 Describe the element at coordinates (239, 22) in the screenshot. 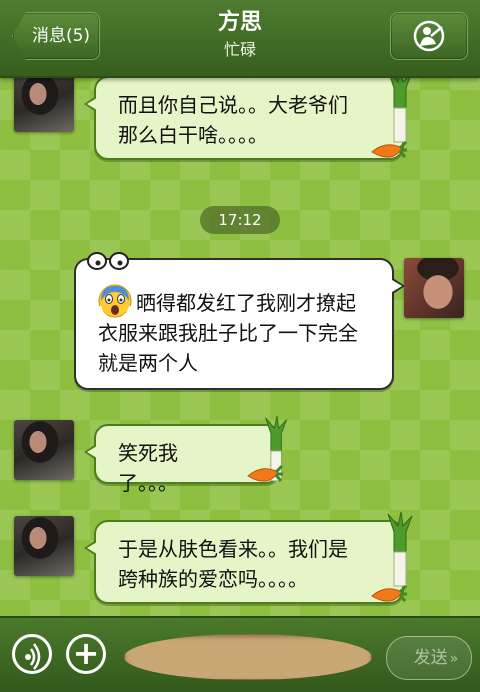

I see `contact-name: 方思` at that location.